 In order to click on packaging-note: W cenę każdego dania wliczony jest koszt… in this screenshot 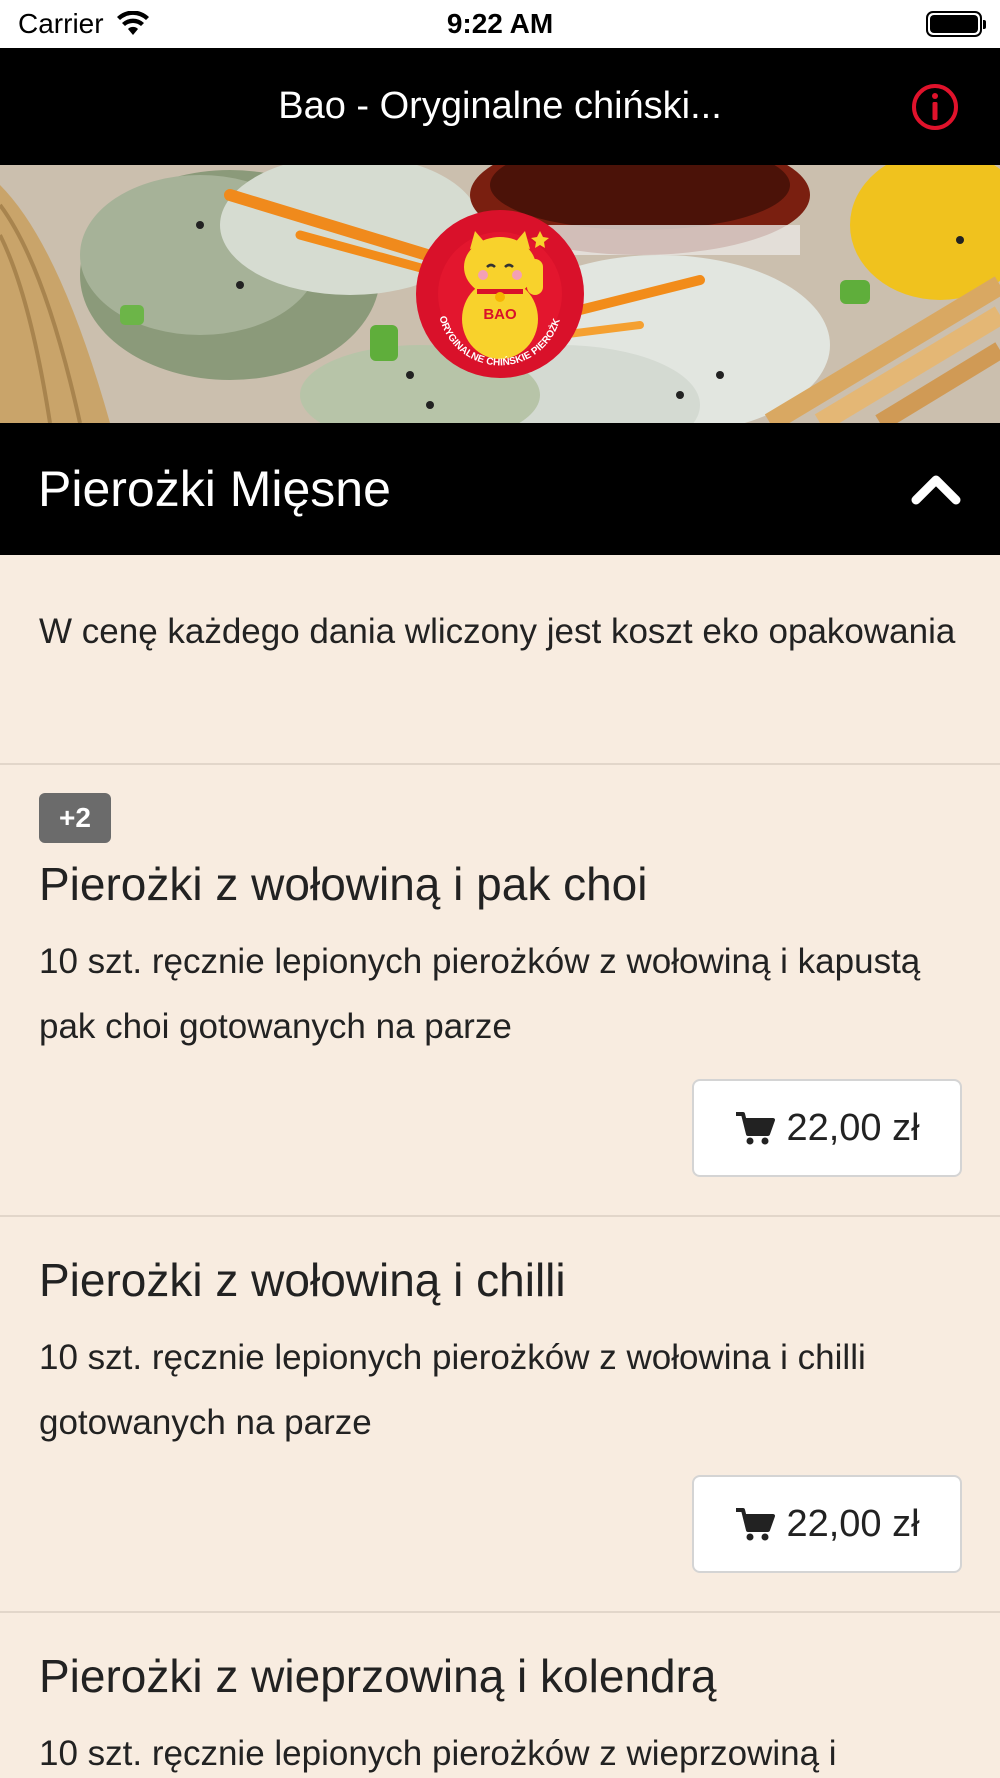, I will do `click(500, 660)`.